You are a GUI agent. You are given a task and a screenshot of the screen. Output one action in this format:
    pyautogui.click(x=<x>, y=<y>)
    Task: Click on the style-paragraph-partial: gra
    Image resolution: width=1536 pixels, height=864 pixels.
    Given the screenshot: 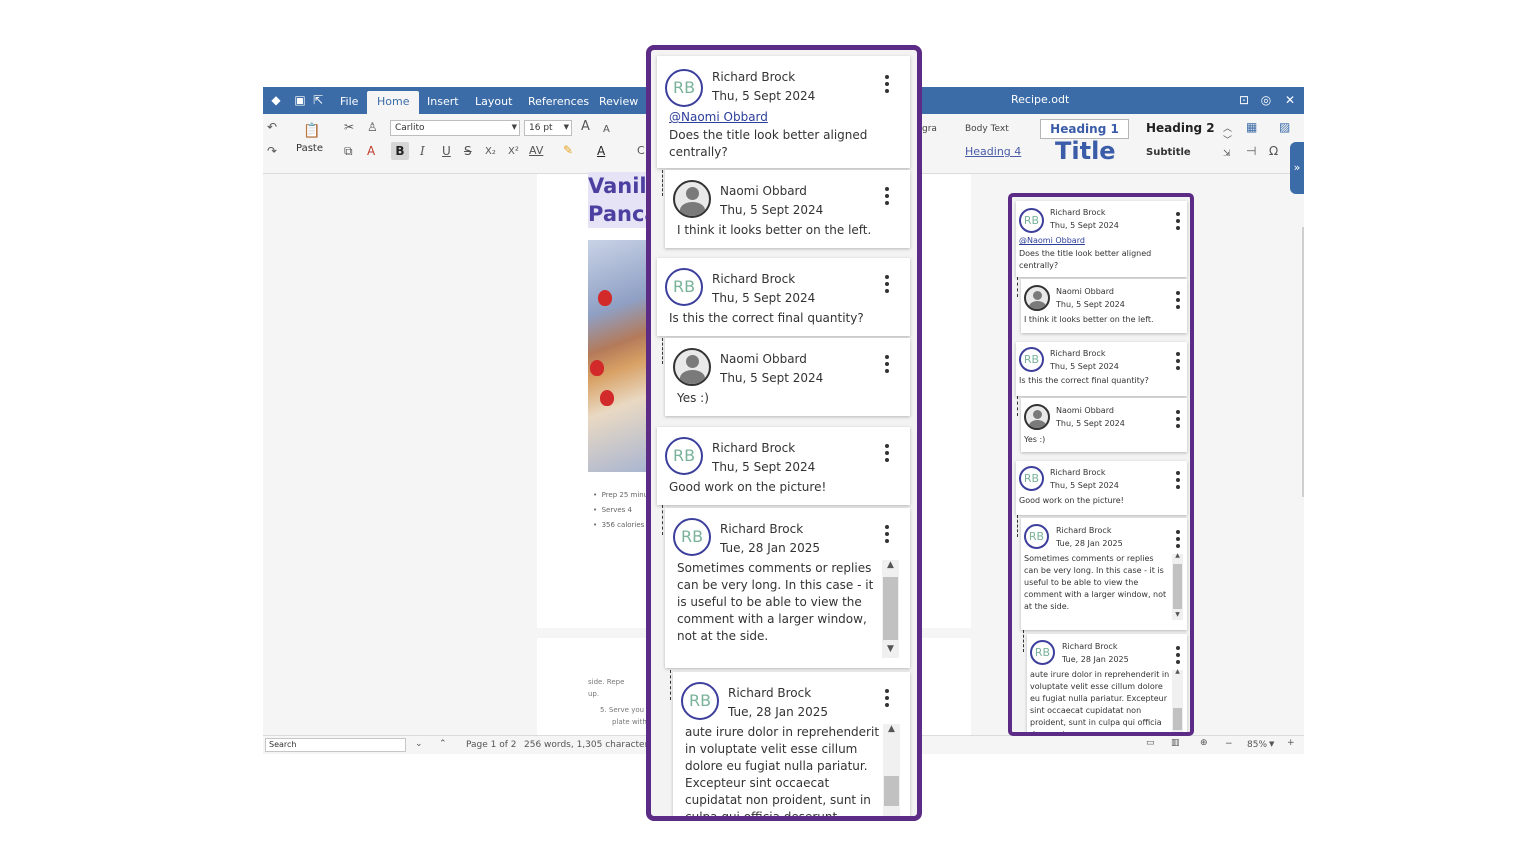 What is the action you would take?
    pyautogui.click(x=929, y=129)
    